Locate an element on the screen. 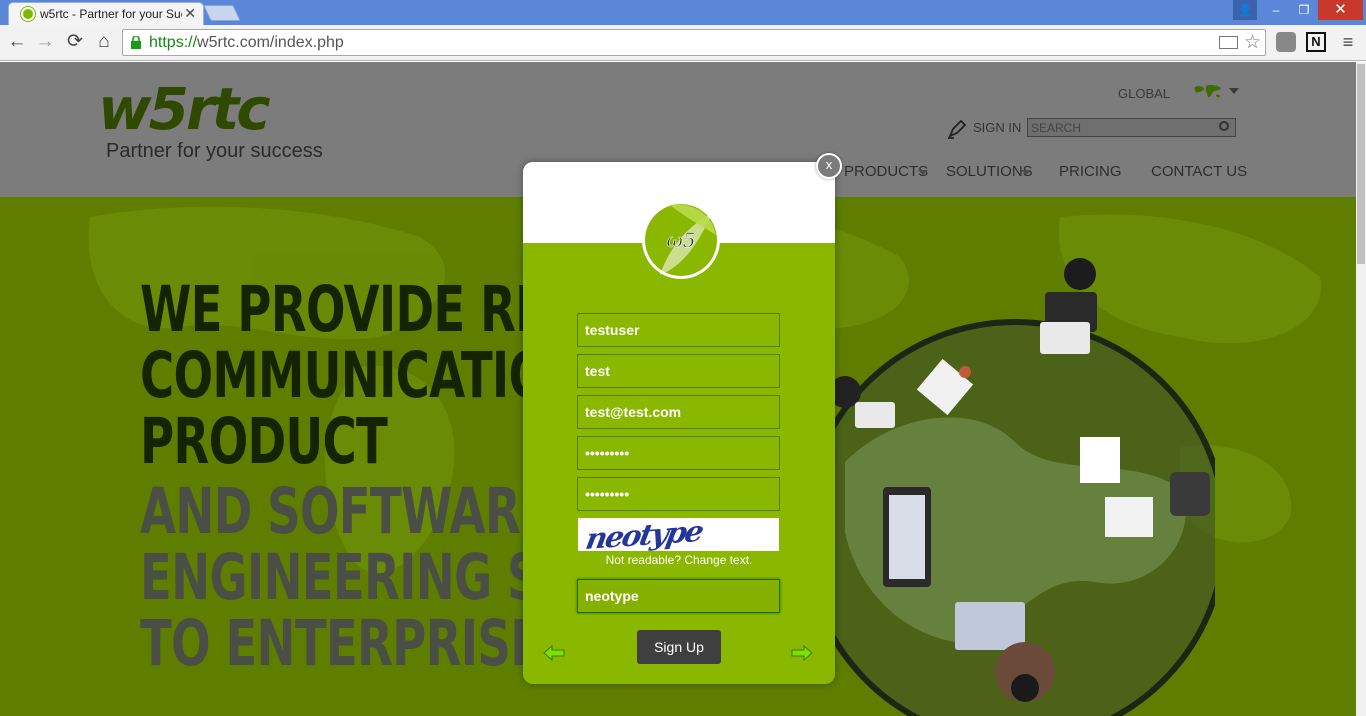 The image size is (1366, 716). chevron-down-icon is located at coordinates (1234, 91).